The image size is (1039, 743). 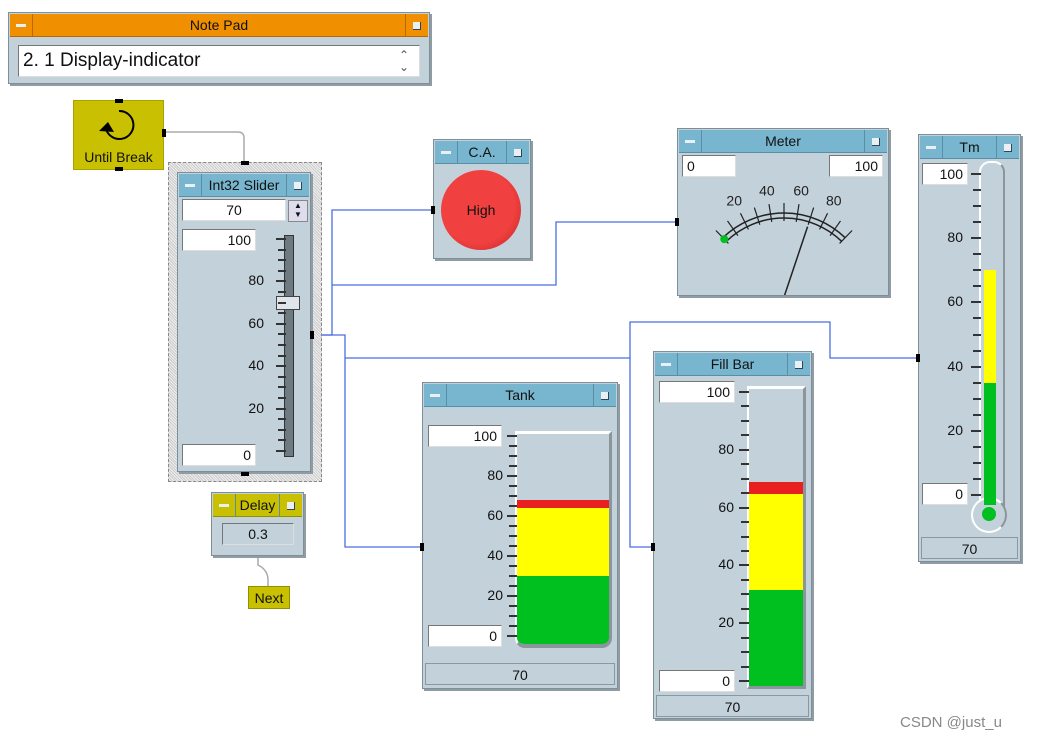 What do you see at coordinates (482, 199) in the screenshot?
I see `ca-panel: C.A. High` at bounding box center [482, 199].